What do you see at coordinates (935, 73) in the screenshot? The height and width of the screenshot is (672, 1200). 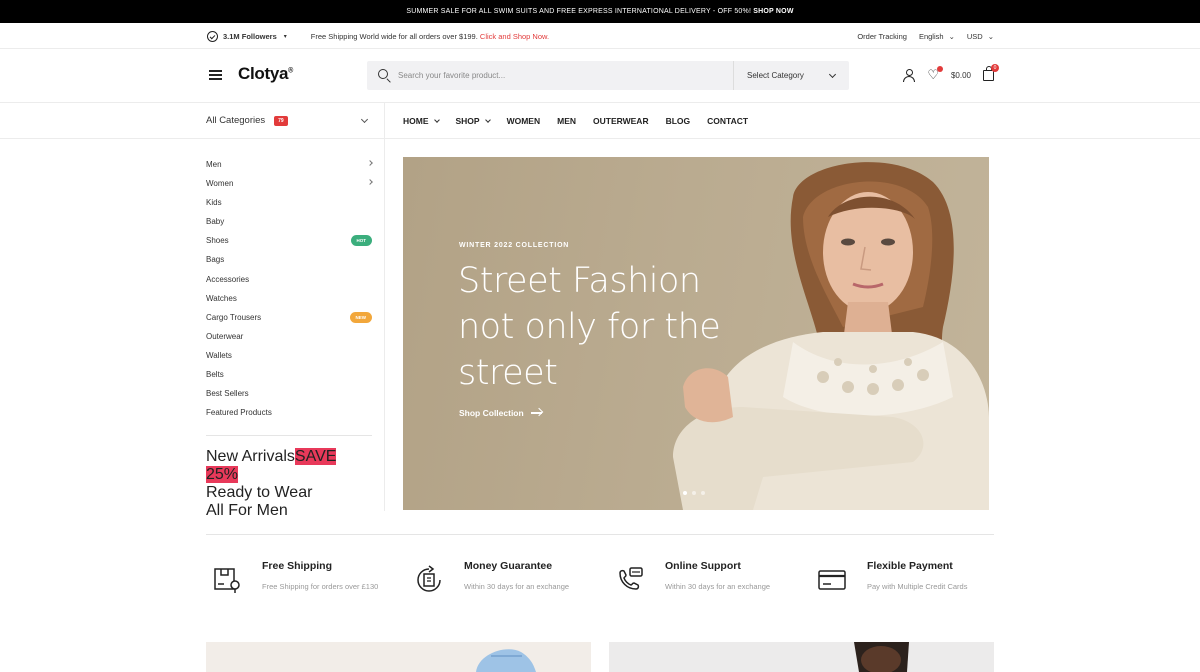 I see `wishlist-heart-icon: ♡` at bounding box center [935, 73].